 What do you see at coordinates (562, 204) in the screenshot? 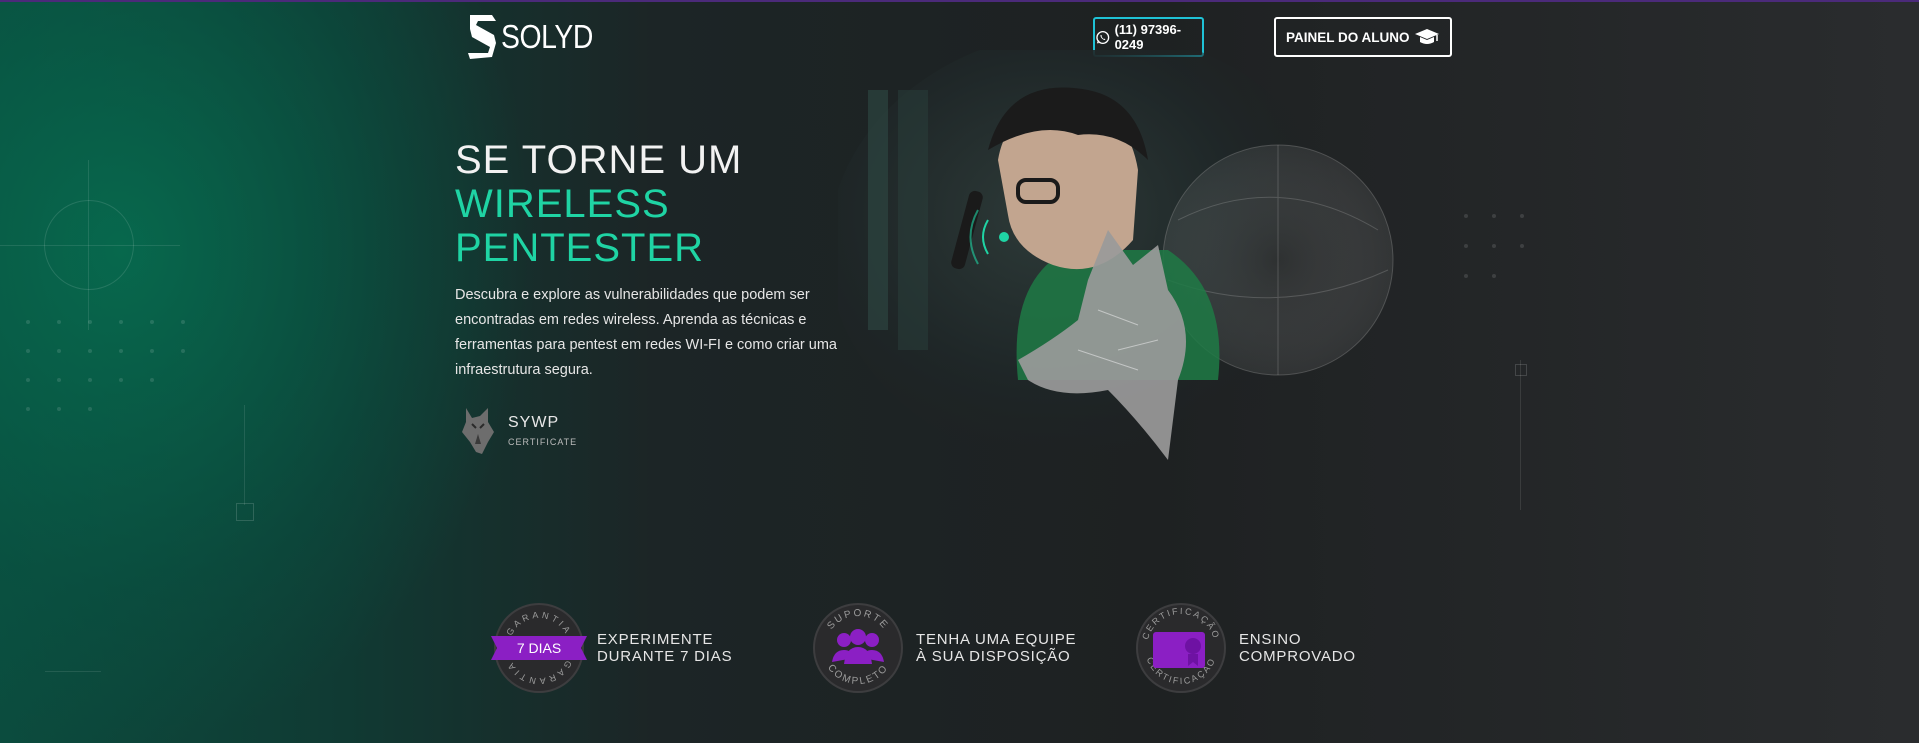
I see `hero-title-line-2: WIRELESS` at bounding box center [562, 204].